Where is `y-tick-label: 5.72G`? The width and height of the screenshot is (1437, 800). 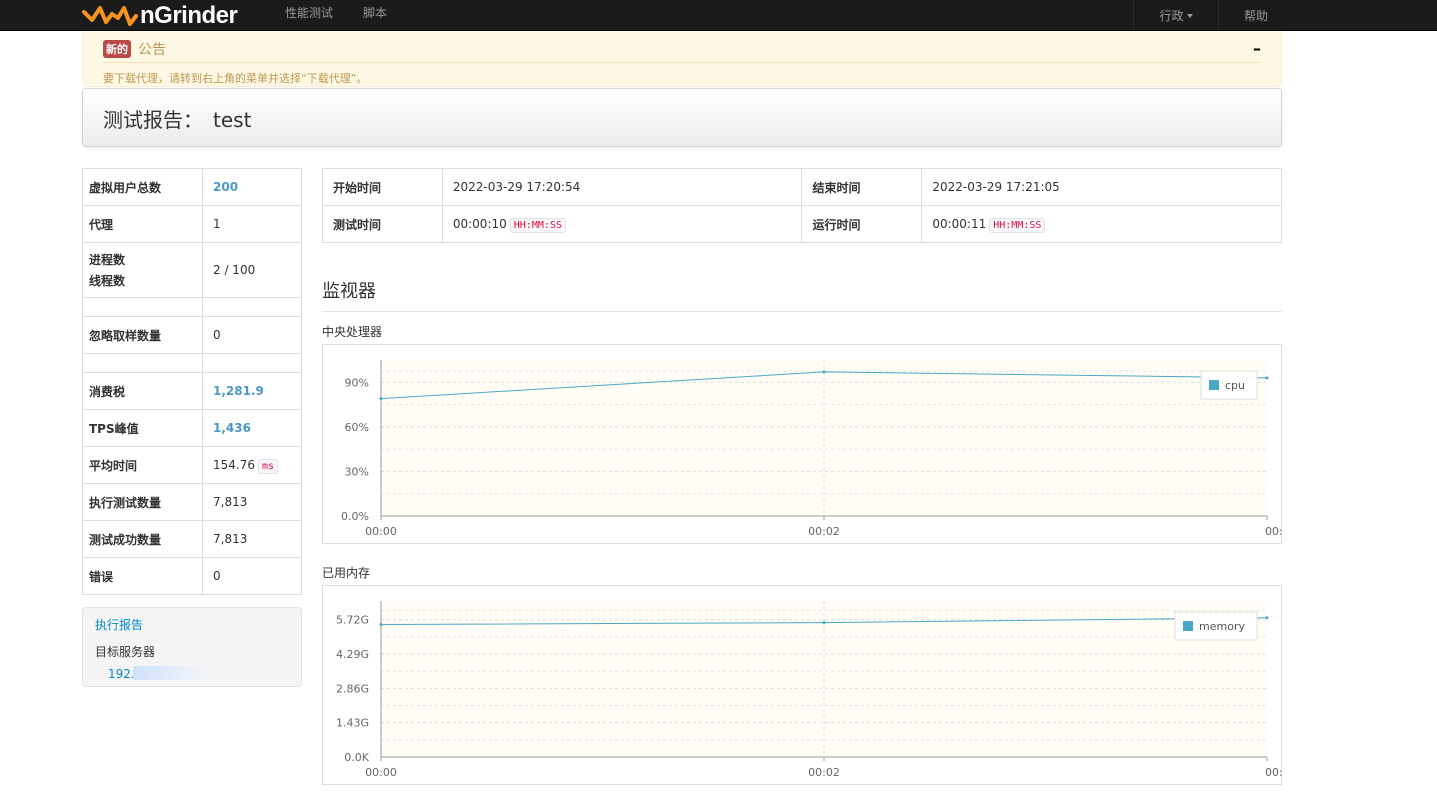
y-tick-label: 5.72G is located at coordinates (352, 620).